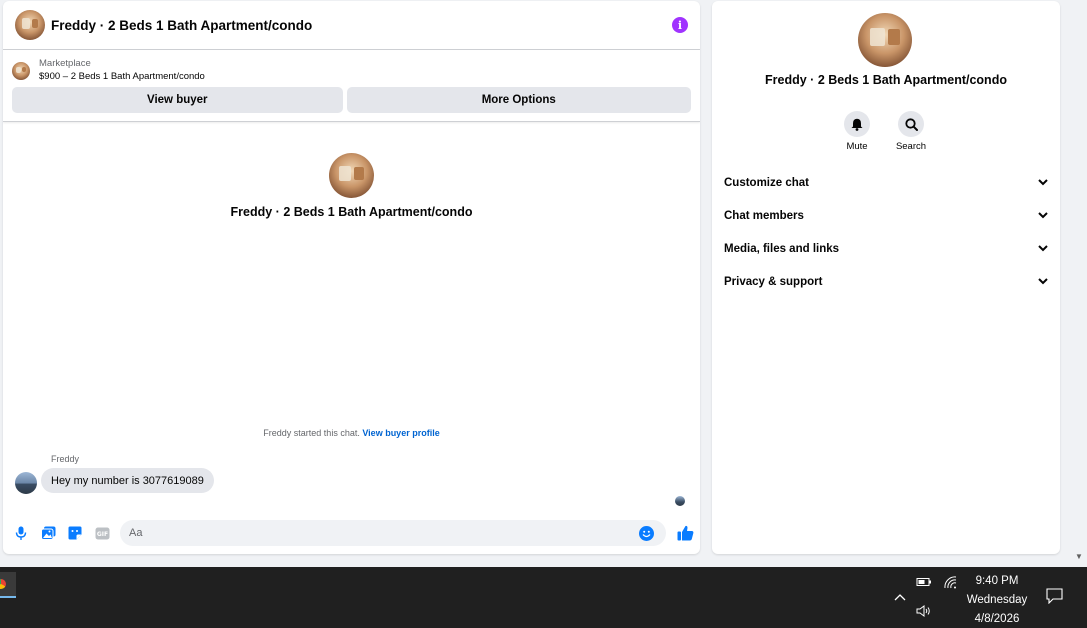 Image resolution: width=1087 pixels, height=628 pixels. Describe the element at coordinates (997, 619) in the screenshot. I see `clock-date: 4/8/2026` at that location.